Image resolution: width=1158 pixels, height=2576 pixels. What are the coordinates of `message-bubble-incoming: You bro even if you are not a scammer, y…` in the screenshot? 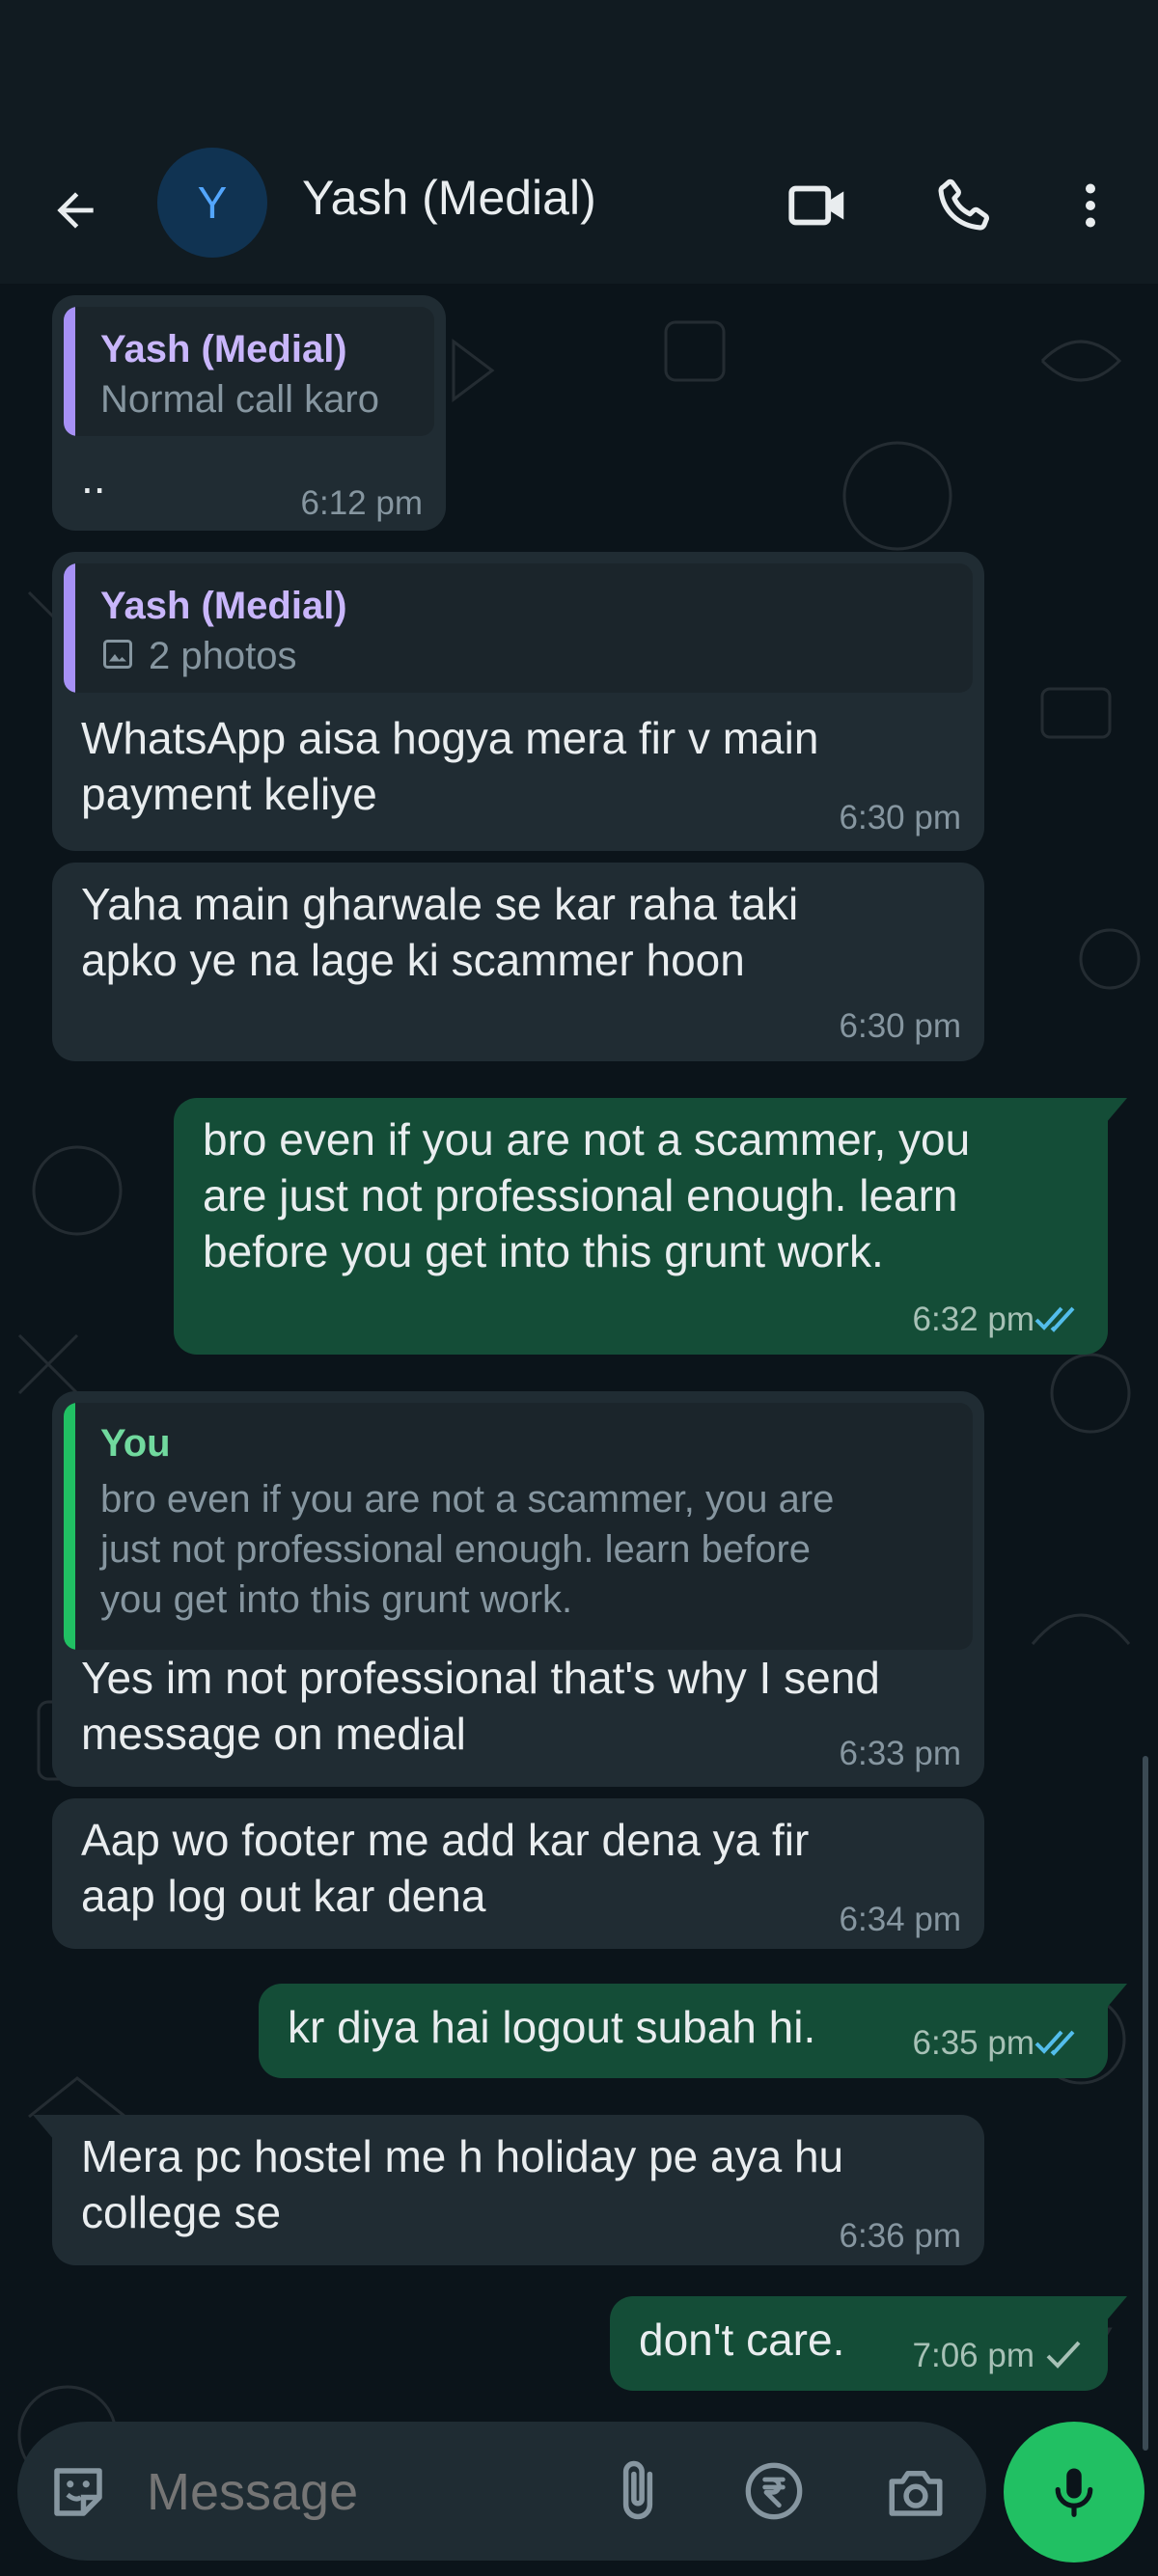 It's located at (518, 1589).